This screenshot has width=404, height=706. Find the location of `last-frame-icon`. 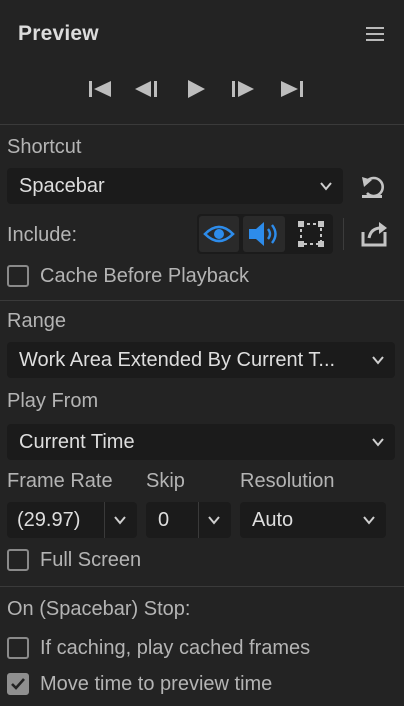

last-frame-icon is located at coordinates (292, 89).